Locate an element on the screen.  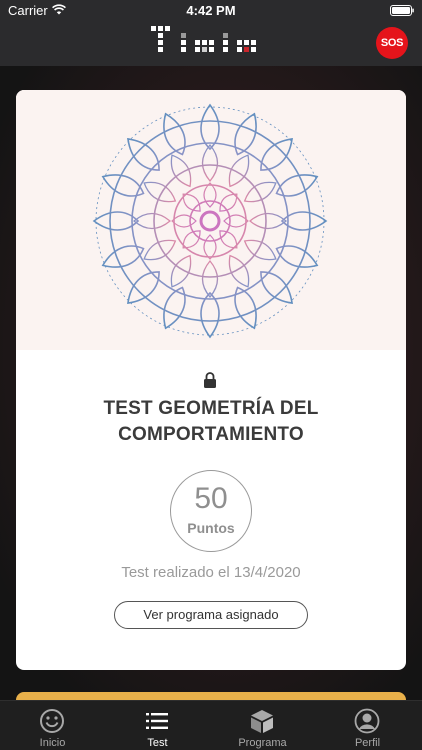
tab-programa: Programa is located at coordinates (262, 725).